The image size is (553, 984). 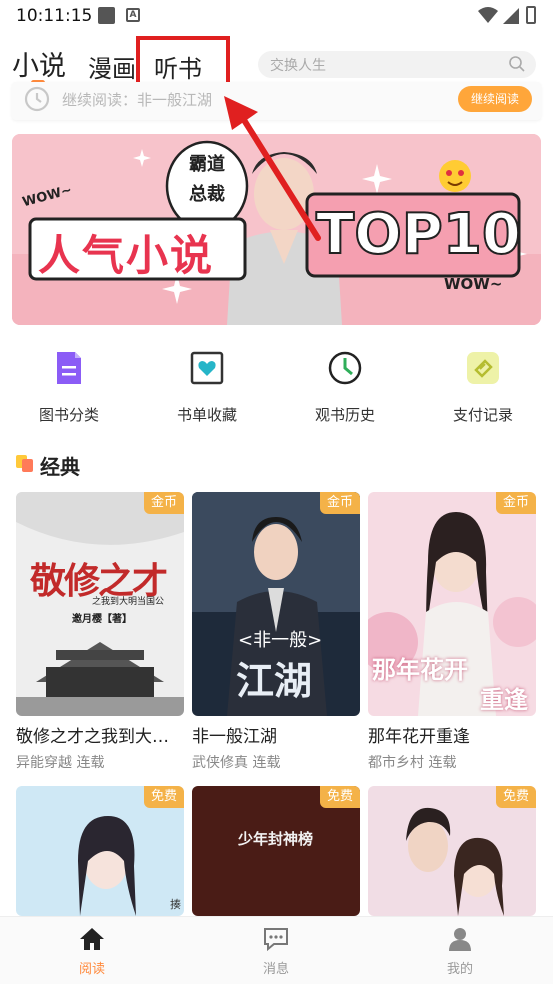 What do you see at coordinates (397, 64) in the screenshot?
I see `search-input: 交换人生` at bounding box center [397, 64].